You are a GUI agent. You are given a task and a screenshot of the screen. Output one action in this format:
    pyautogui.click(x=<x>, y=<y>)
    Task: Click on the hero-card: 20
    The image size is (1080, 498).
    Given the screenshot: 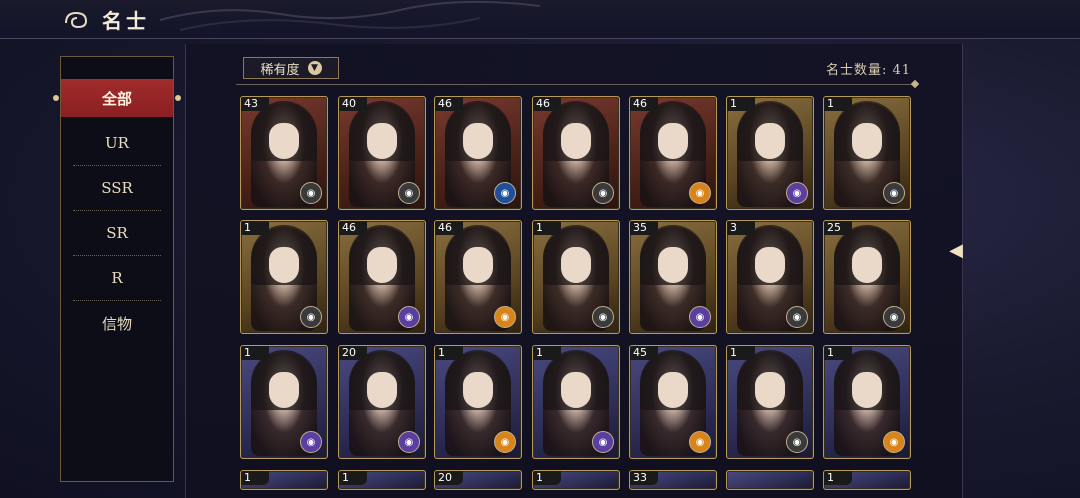 What is the action you would take?
    pyautogui.click(x=478, y=480)
    